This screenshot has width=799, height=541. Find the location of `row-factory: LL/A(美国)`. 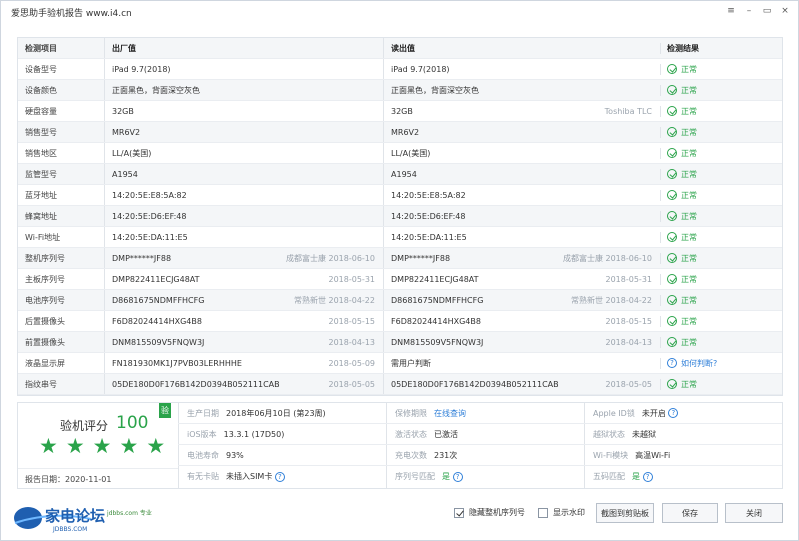

row-factory: LL/A(美国) is located at coordinates (243, 153).